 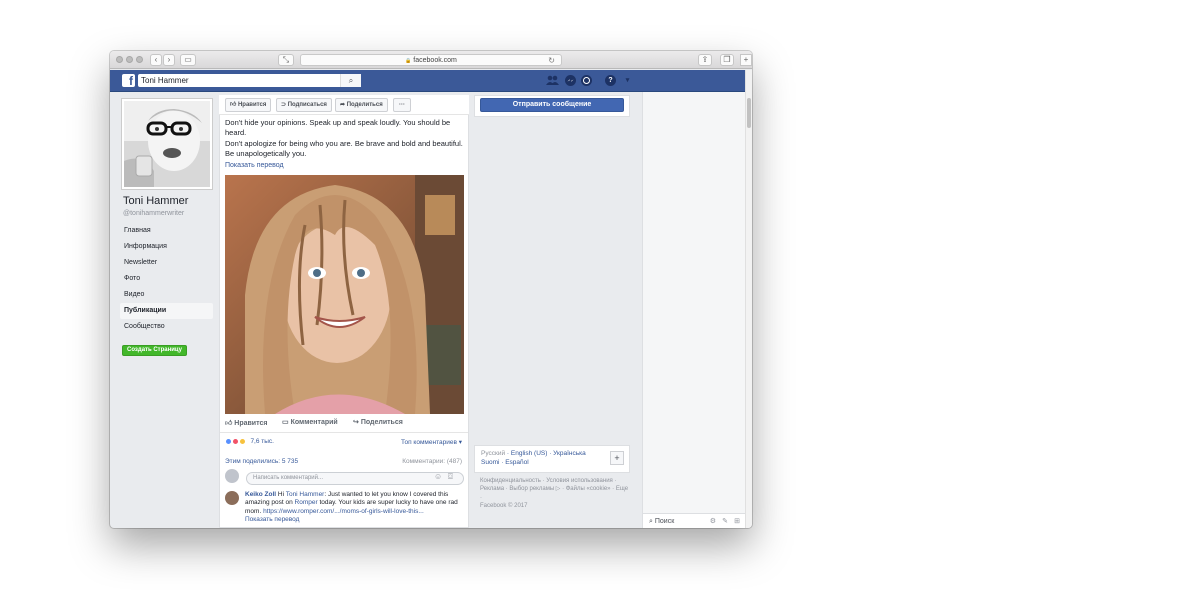 I want to click on language-fi: Suomi, so click(x=490, y=462).